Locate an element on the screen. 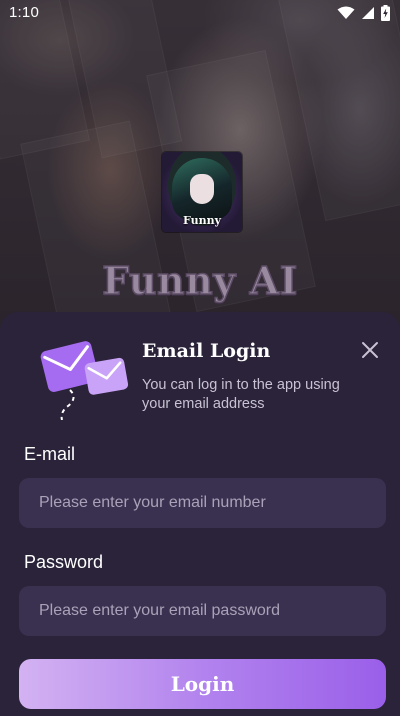  password-label: Password is located at coordinates (64, 562).